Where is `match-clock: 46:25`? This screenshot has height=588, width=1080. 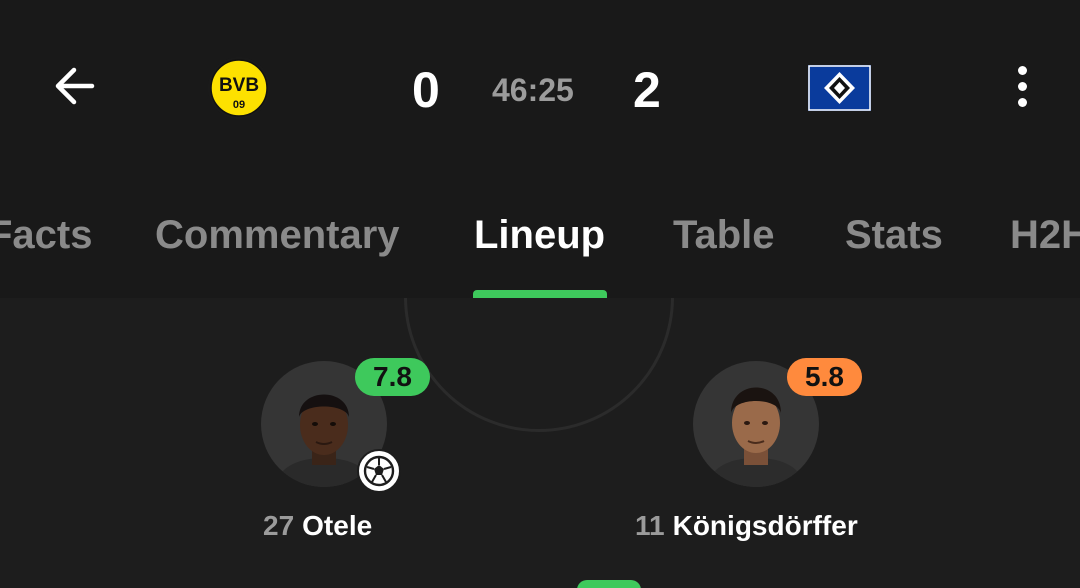 match-clock: 46:25 is located at coordinates (533, 90).